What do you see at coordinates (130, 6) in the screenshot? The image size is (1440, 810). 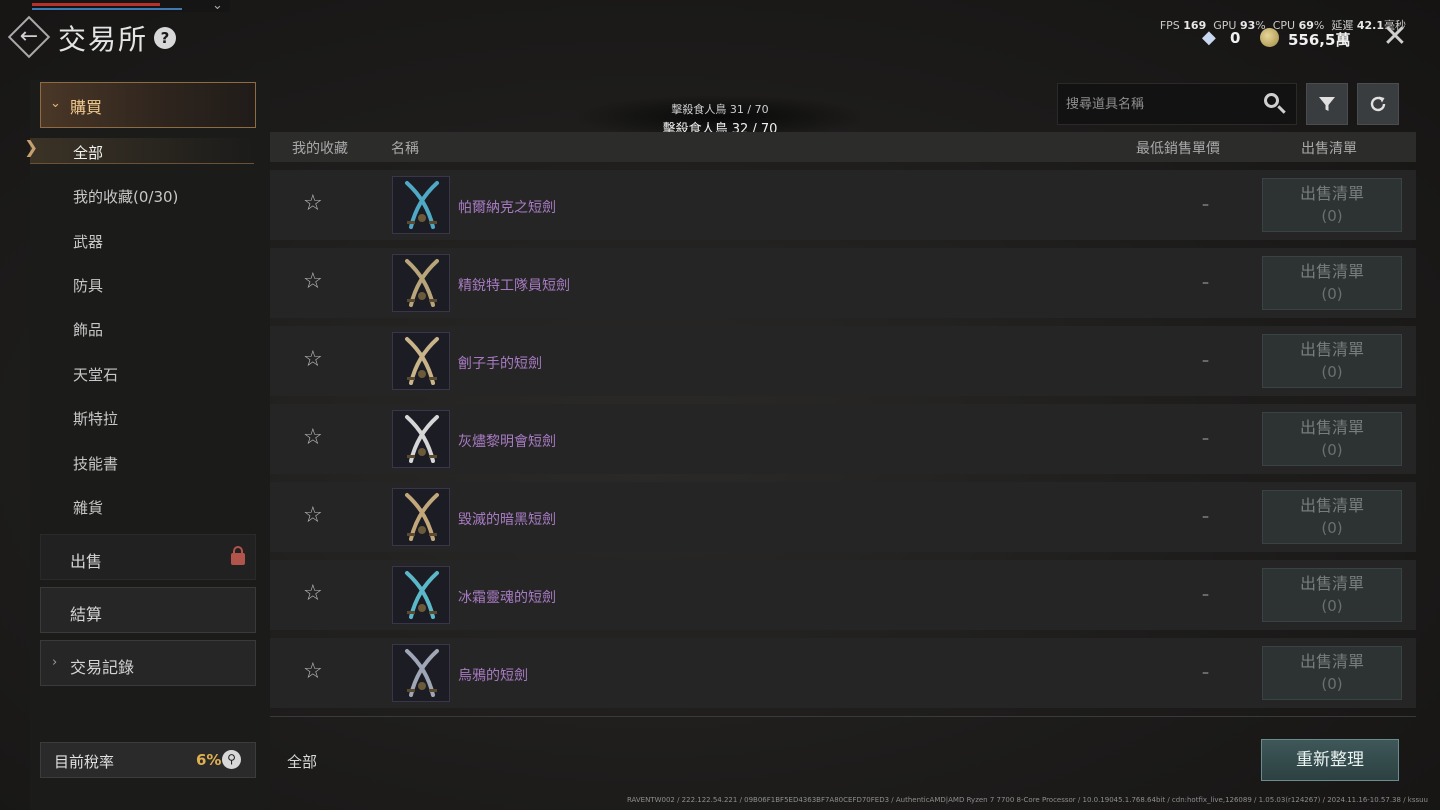 I see `status-strip` at bounding box center [130, 6].